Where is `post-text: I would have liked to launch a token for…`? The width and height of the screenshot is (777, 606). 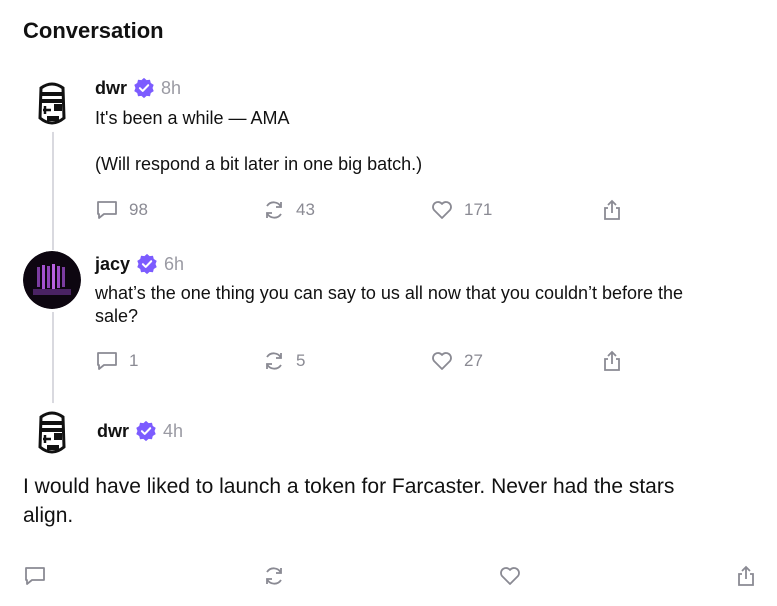 post-text: I would have liked to launch a token for… is located at coordinates (349, 501).